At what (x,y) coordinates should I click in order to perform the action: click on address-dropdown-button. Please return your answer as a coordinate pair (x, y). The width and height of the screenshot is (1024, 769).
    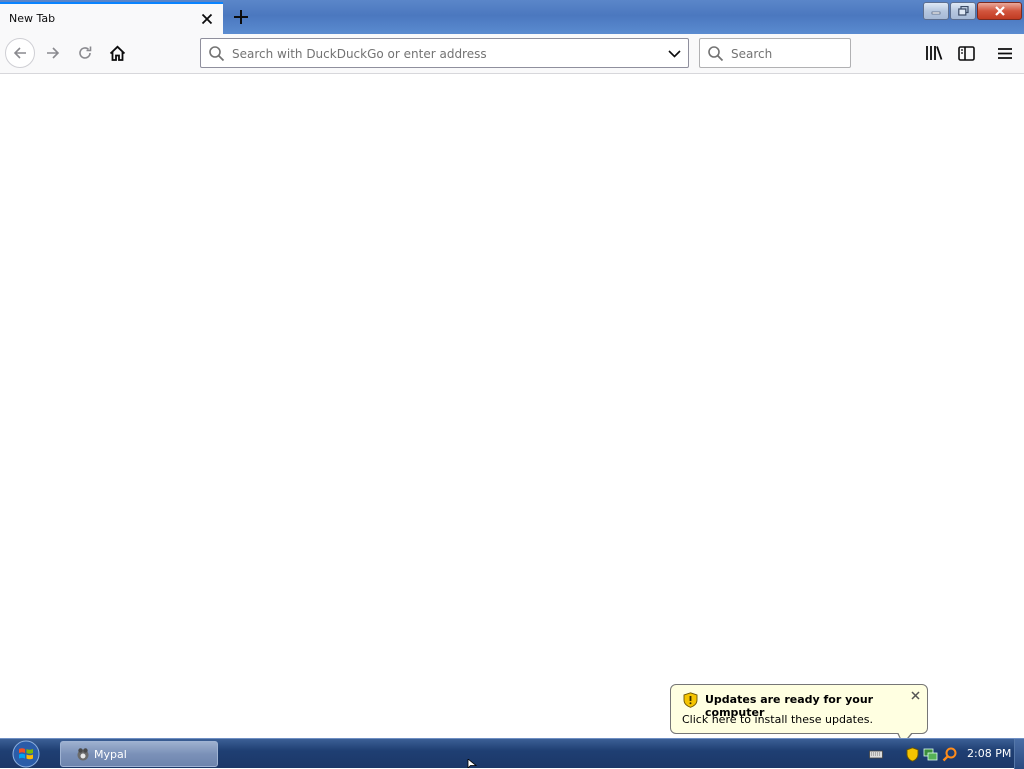
    Looking at the image, I should click on (674, 54).